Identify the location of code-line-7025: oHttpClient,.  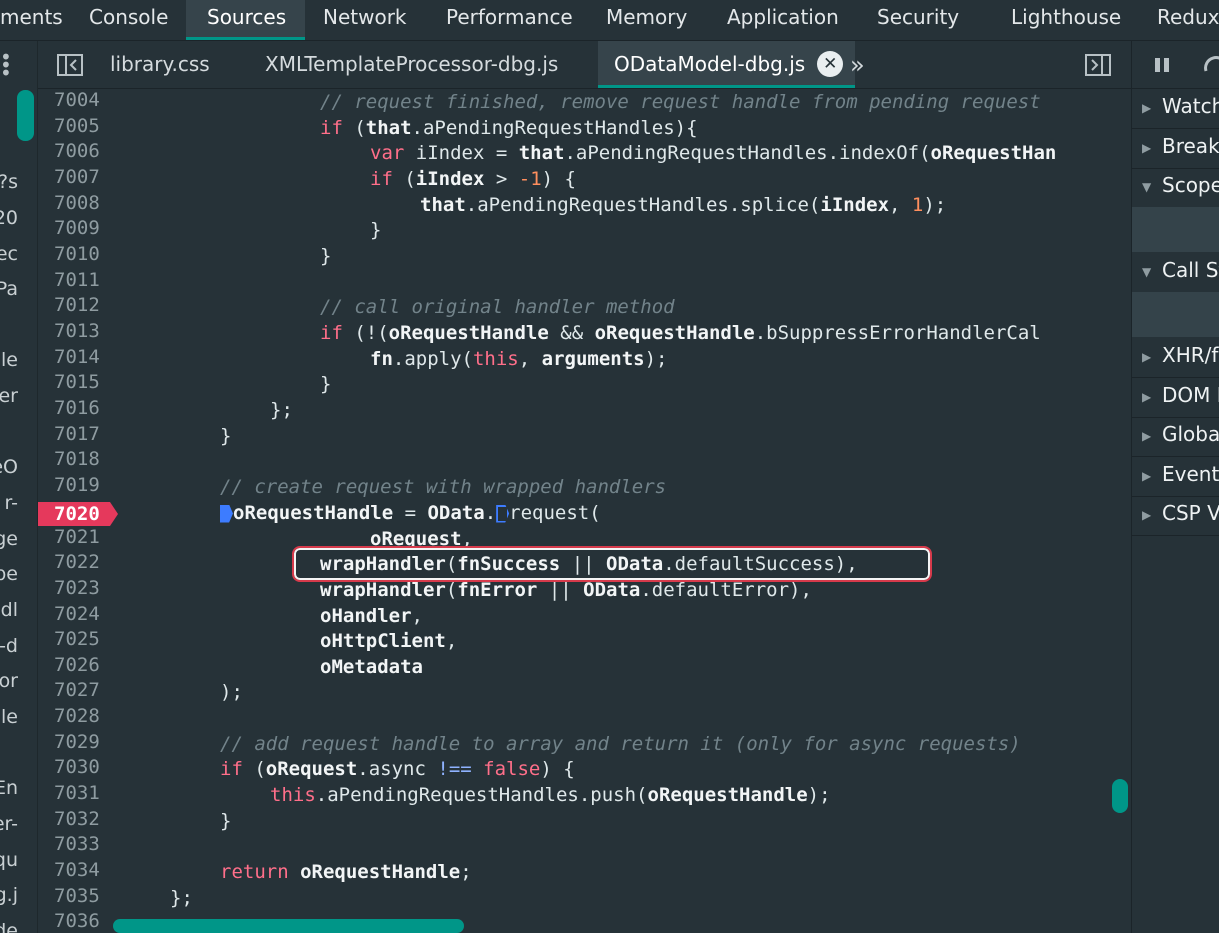
(388, 641).